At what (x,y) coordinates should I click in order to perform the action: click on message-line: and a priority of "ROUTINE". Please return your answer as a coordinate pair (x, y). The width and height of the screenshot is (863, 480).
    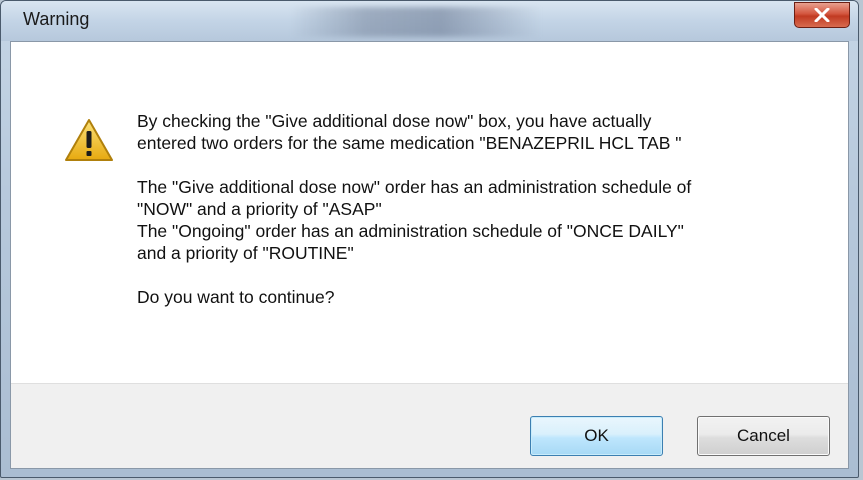
    Looking at the image, I should click on (245, 253).